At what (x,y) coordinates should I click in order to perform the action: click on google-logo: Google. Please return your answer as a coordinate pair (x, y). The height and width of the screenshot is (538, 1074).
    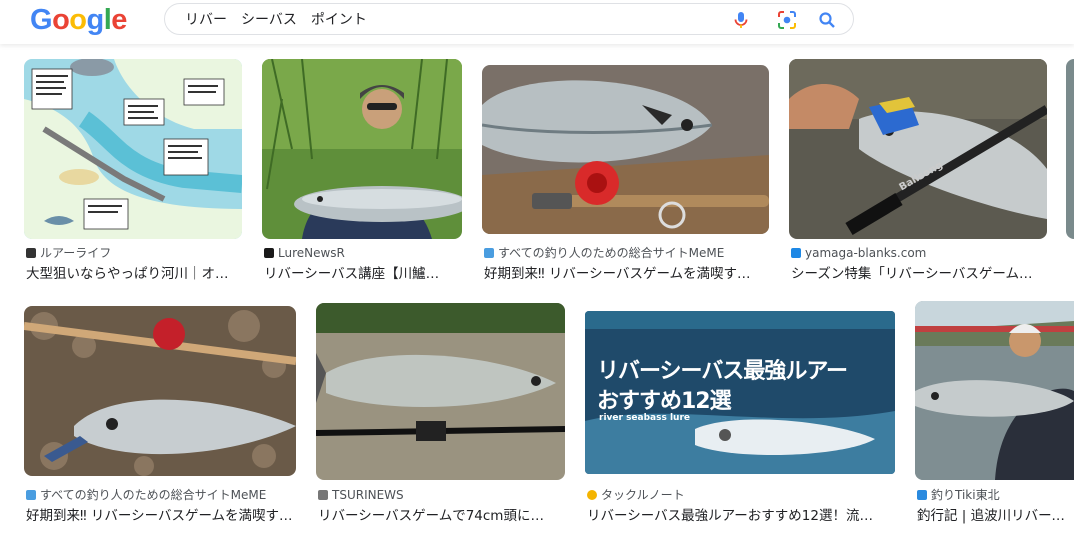
    Looking at the image, I should click on (78, 20).